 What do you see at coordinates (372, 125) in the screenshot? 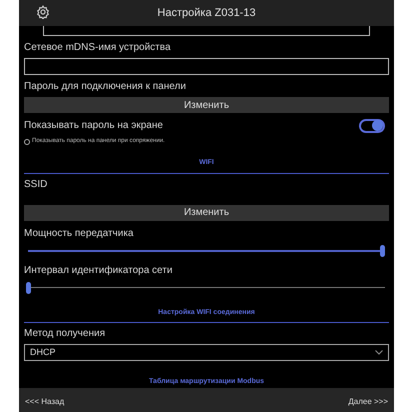
I see `toggle-switch` at bounding box center [372, 125].